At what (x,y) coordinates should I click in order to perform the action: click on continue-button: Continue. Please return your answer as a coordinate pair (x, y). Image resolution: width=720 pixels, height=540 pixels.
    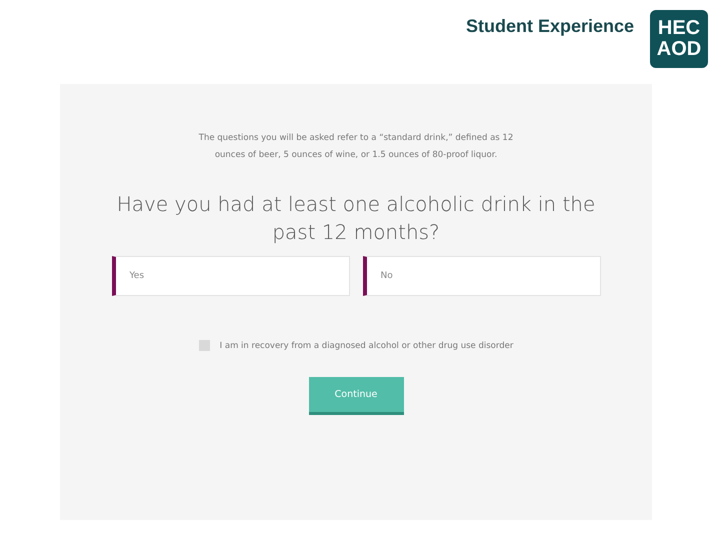
    Looking at the image, I should click on (356, 396).